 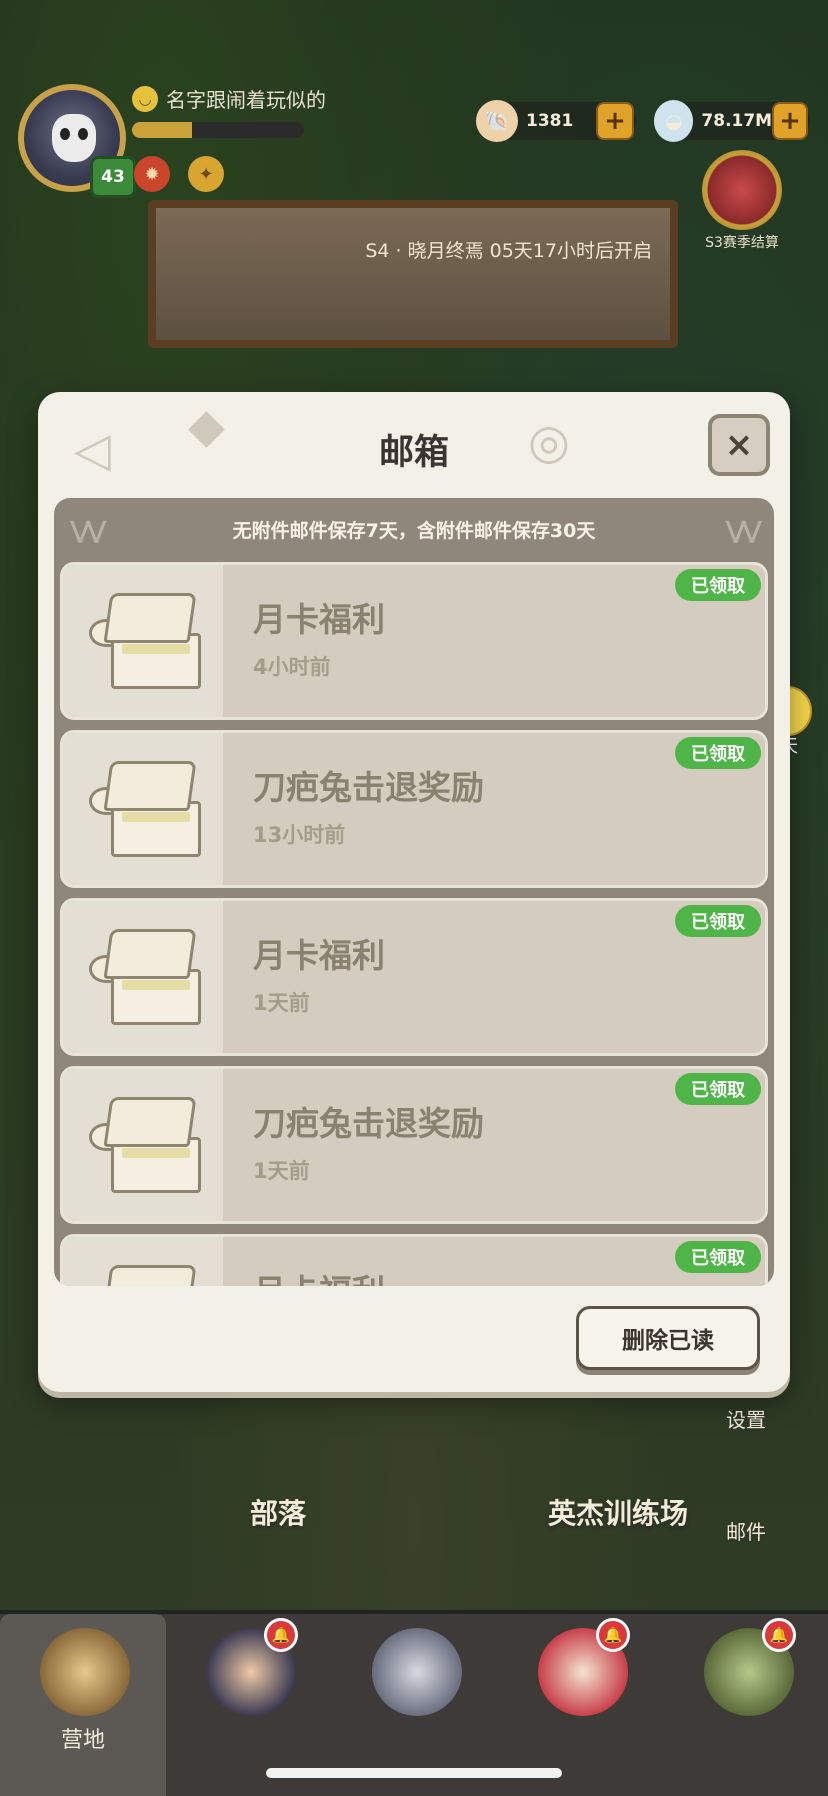 What do you see at coordinates (746, 1418) in the screenshot?
I see `settings-label: 设置` at bounding box center [746, 1418].